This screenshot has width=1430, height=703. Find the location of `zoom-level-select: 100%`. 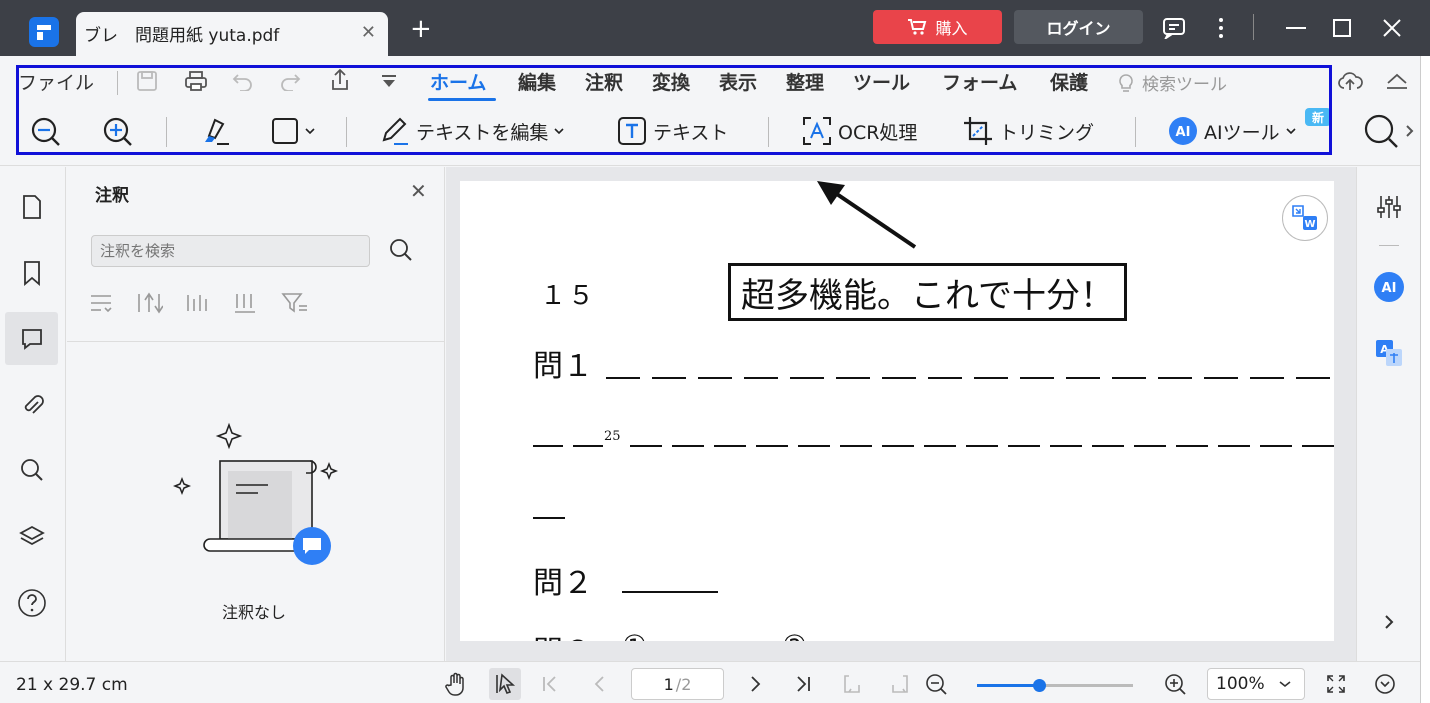

zoom-level-select: 100% is located at coordinates (1256, 684).